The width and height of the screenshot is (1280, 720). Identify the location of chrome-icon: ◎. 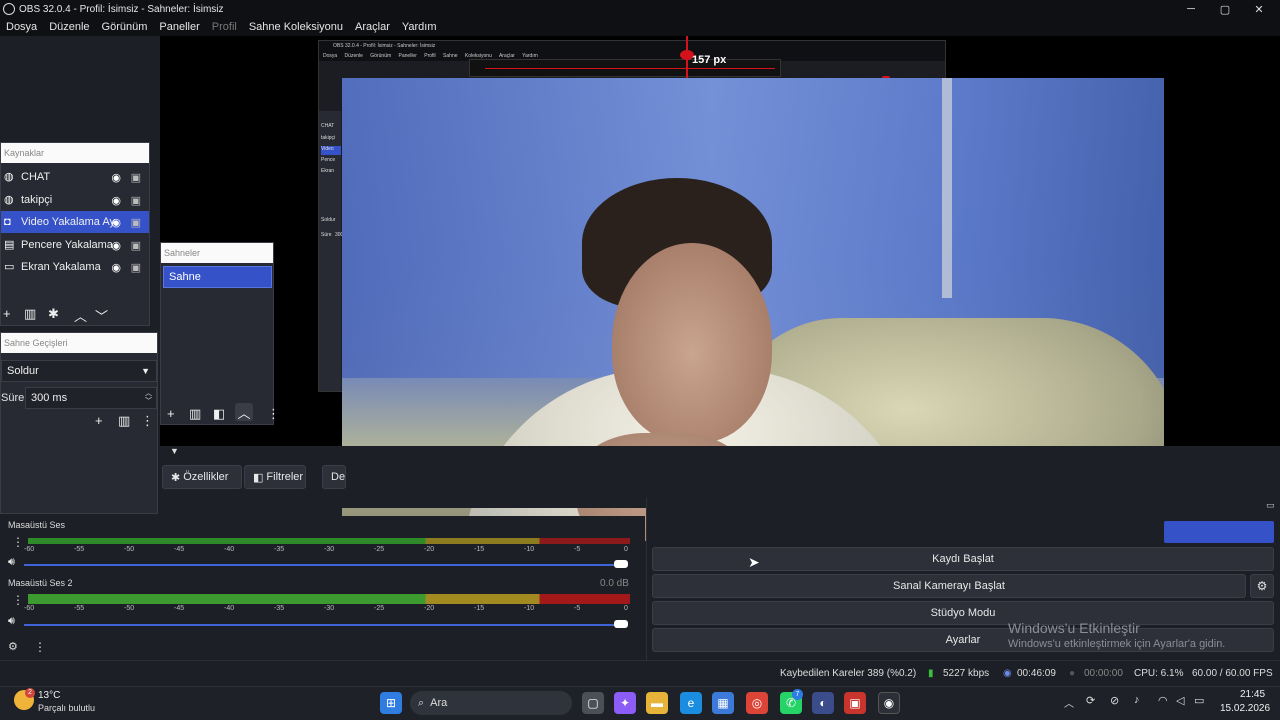
(757, 703).